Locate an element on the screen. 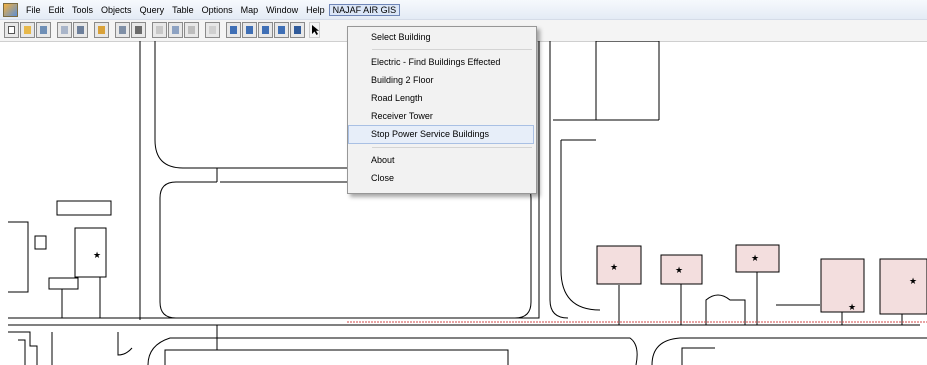  menu-item-close: Close is located at coordinates (441, 178).